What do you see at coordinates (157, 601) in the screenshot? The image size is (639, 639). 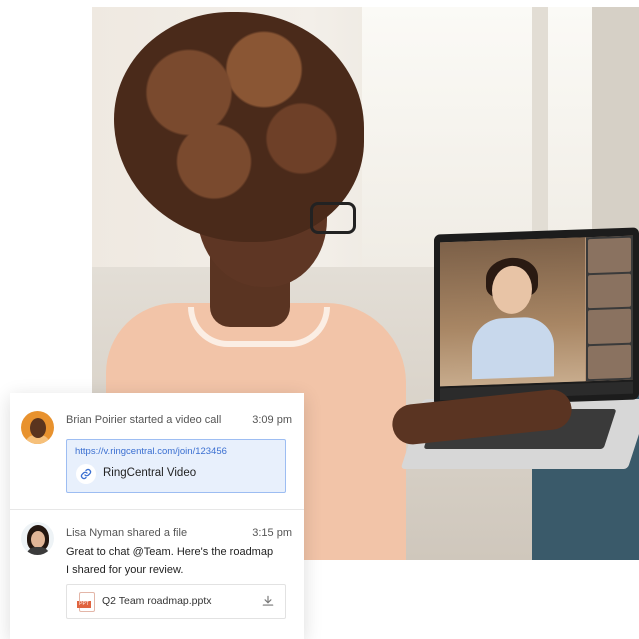 I see `file-name: Q2 Team roadmap.pptx` at bounding box center [157, 601].